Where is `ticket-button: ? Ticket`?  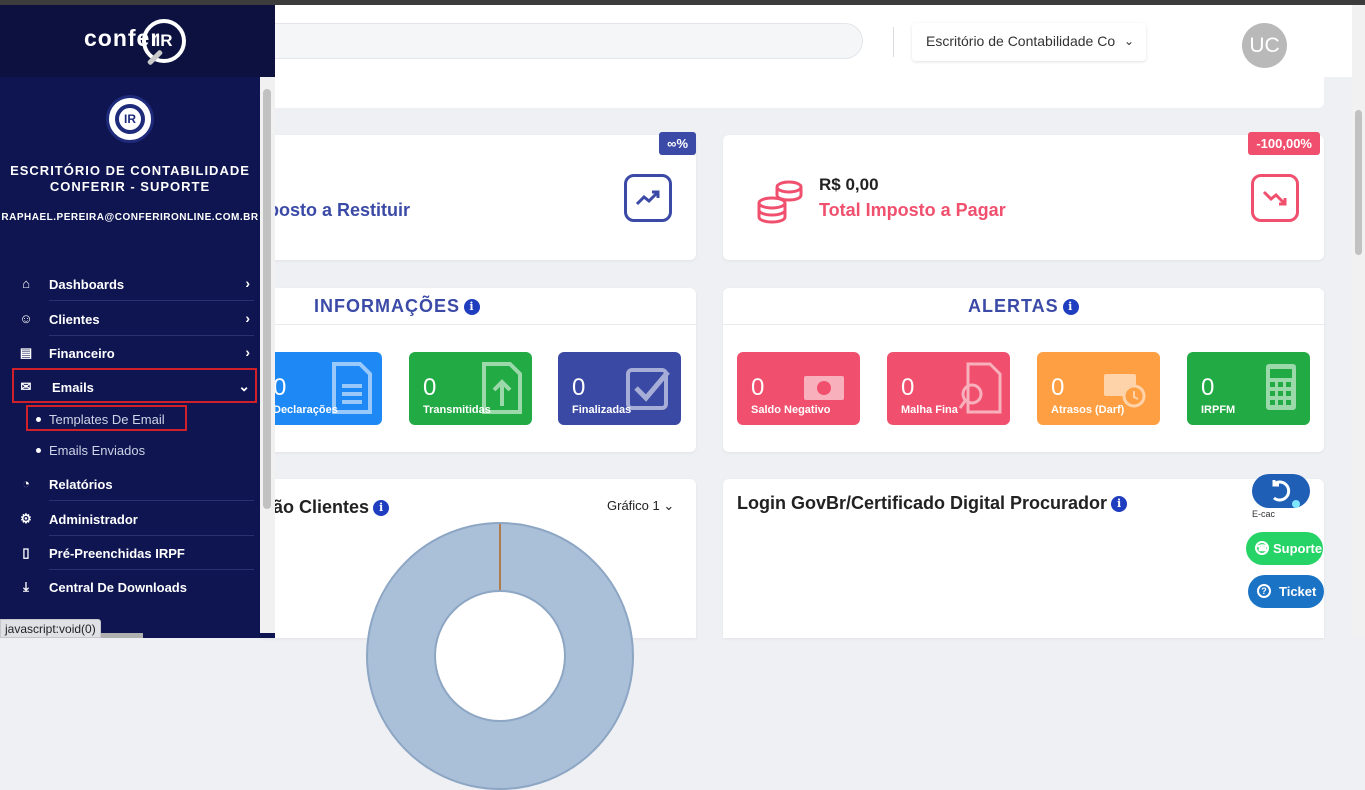
ticket-button: ? Ticket is located at coordinates (1286, 591).